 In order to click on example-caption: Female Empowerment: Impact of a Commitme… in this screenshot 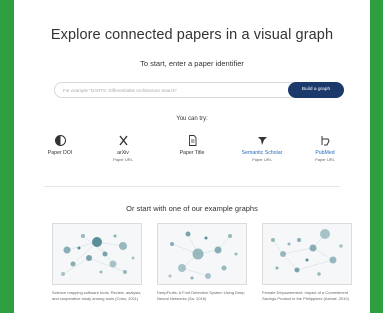, I will do `click(307, 295)`.